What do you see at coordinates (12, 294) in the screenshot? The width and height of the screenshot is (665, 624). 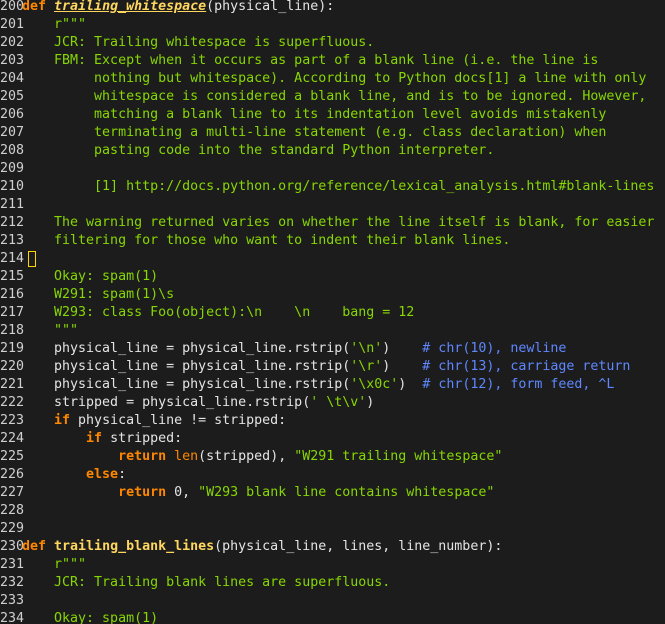 I see `line-number: 216` at bounding box center [12, 294].